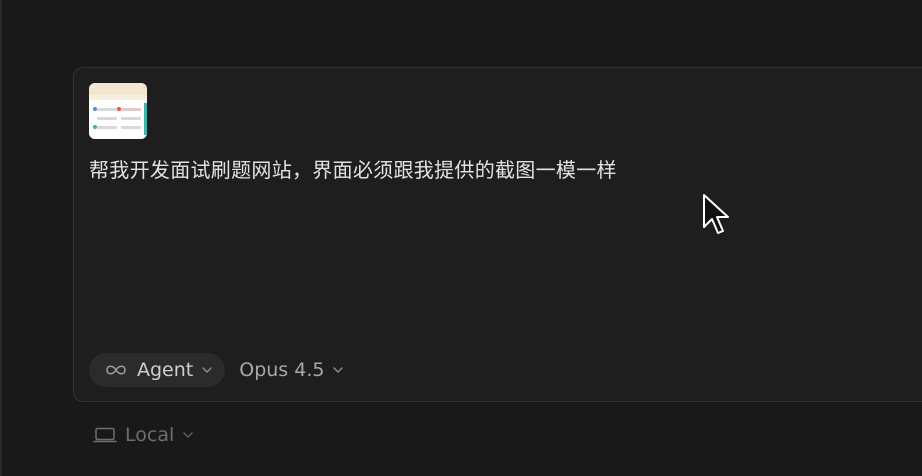 The height and width of the screenshot is (476, 922). What do you see at coordinates (118, 89) in the screenshot?
I see `thumbnail-header` at bounding box center [118, 89].